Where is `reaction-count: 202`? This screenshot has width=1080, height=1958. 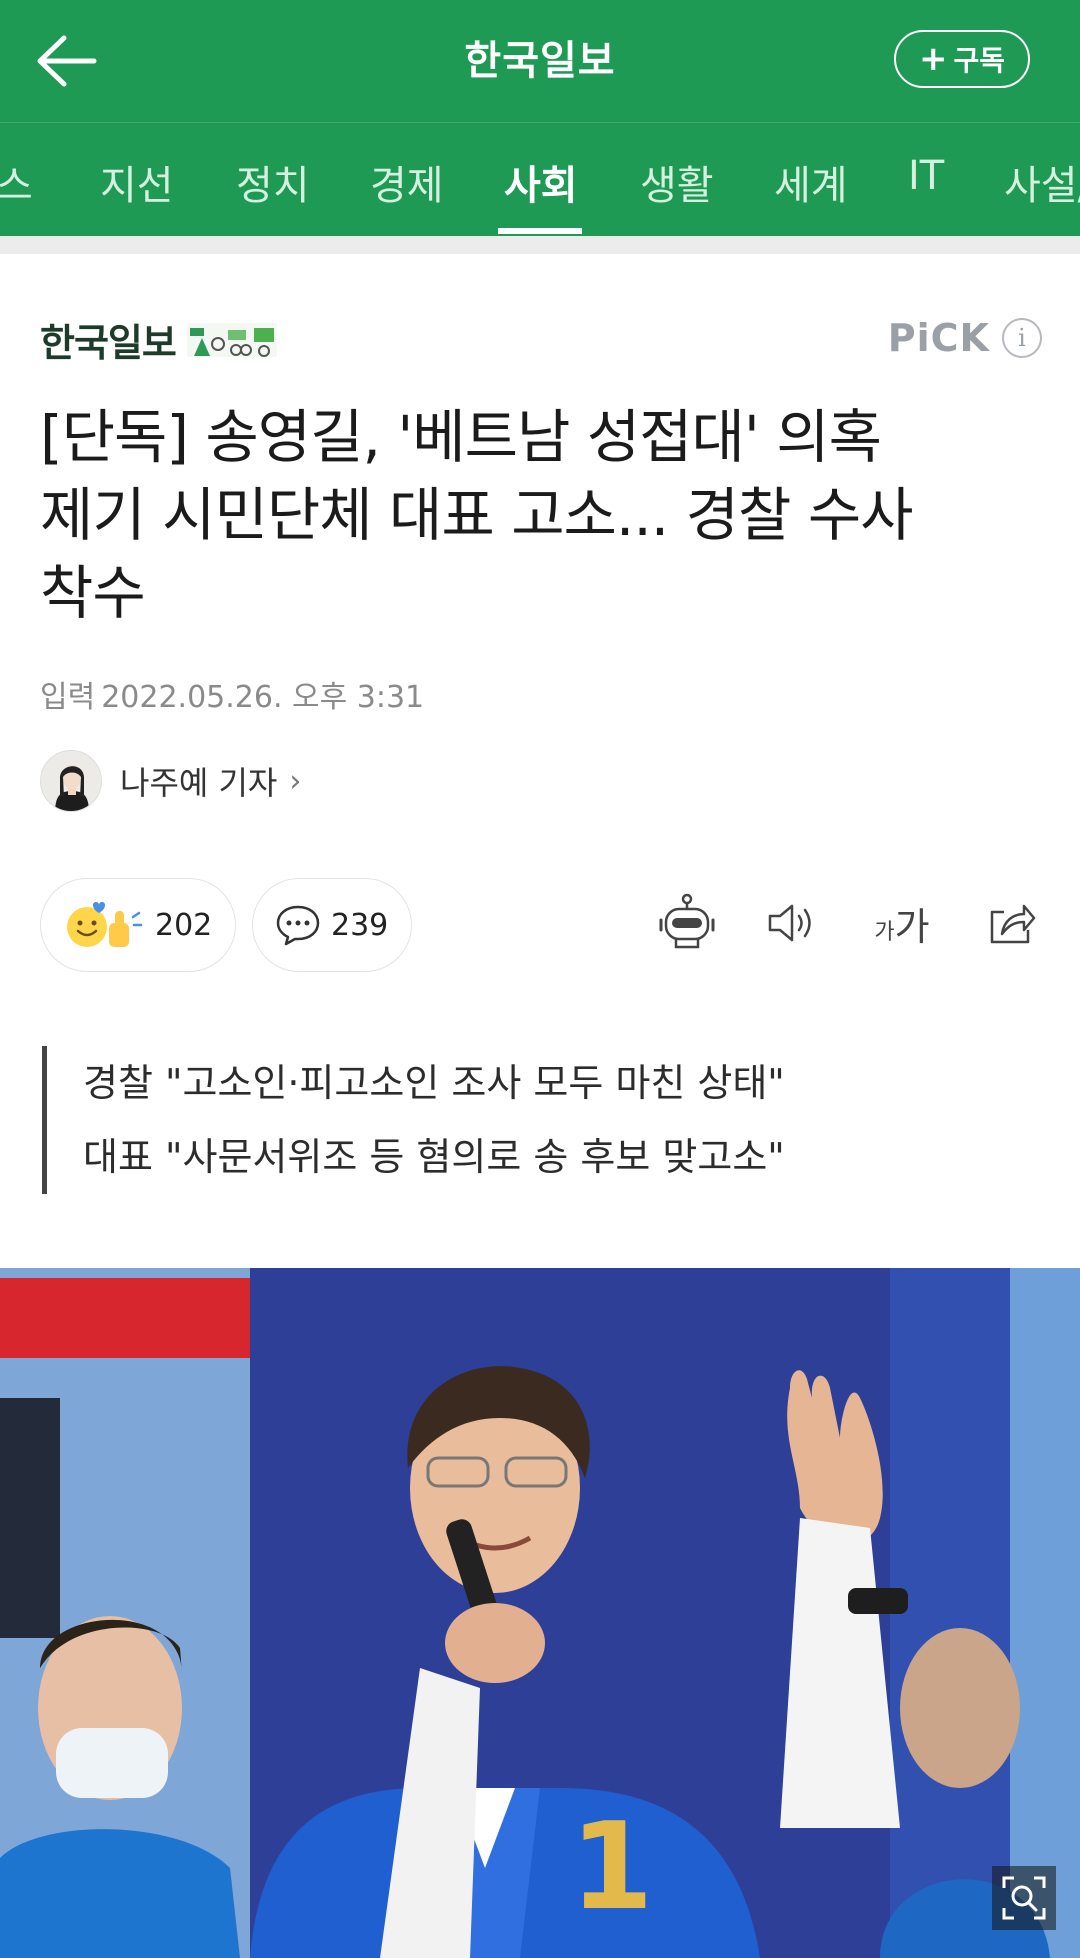 reaction-count: 202 is located at coordinates (184, 925).